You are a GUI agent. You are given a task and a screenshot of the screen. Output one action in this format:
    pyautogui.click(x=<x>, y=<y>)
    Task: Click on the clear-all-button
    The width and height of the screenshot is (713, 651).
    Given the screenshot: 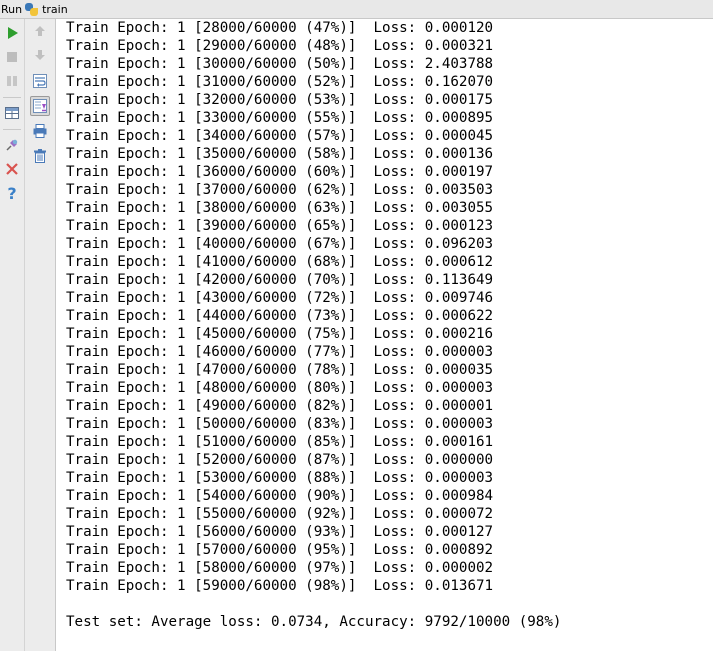 What is the action you would take?
    pyautogui.click(x=40, y=156)
    